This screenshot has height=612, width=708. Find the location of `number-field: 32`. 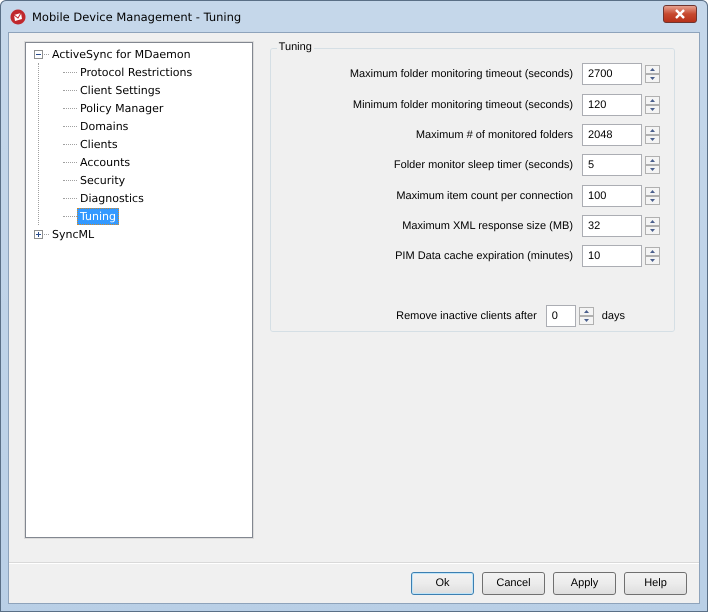

number-field: 32 is located at coordinates (612, 226).